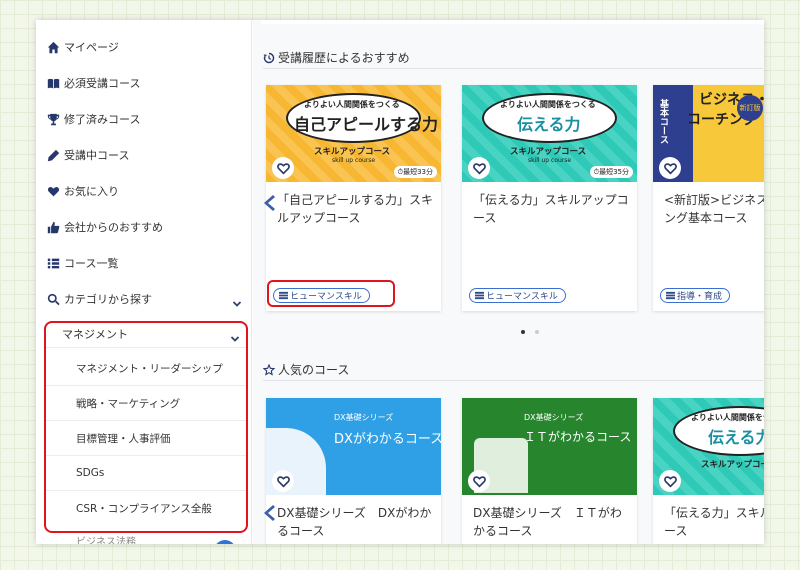 The width and height of the screenshot is (800, 570). What do you see at coordinates (356, 209) in the screenshot?
I see `course-title: 「自己アピールする力」スキルアップコース` at bounding box center [356, 209].